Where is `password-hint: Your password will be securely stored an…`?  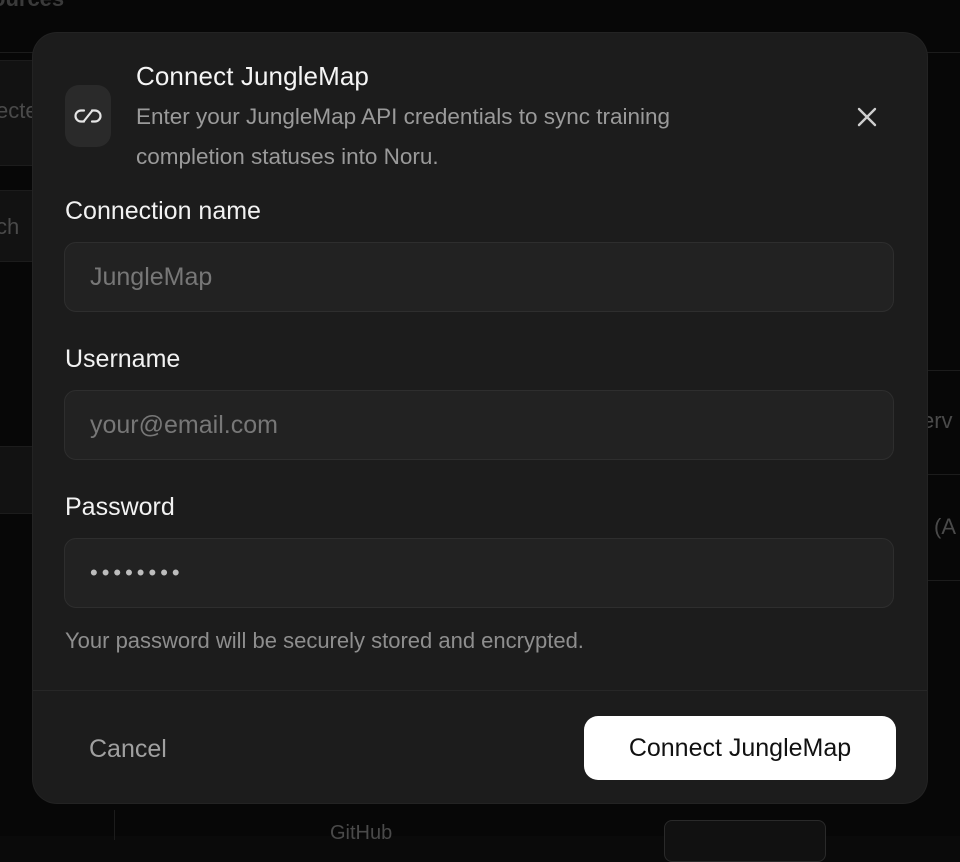
password-hint: Your password will be securely stored an… is located at coordinates (324, 640).